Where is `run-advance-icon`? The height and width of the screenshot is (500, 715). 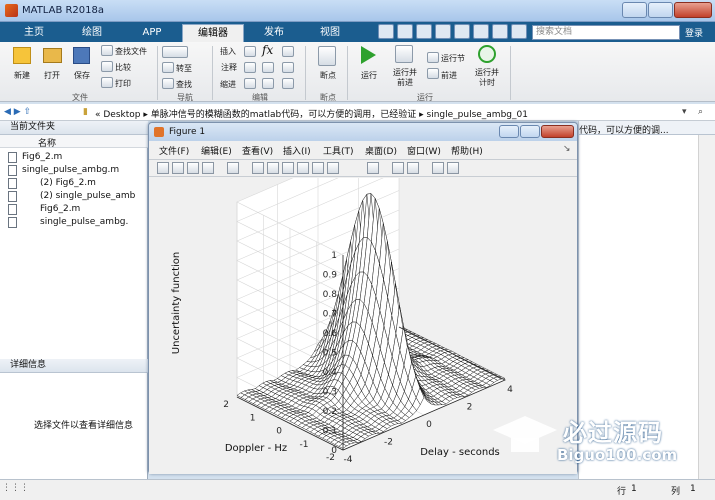 run-advance-icon is located at coordinates (404, 54).